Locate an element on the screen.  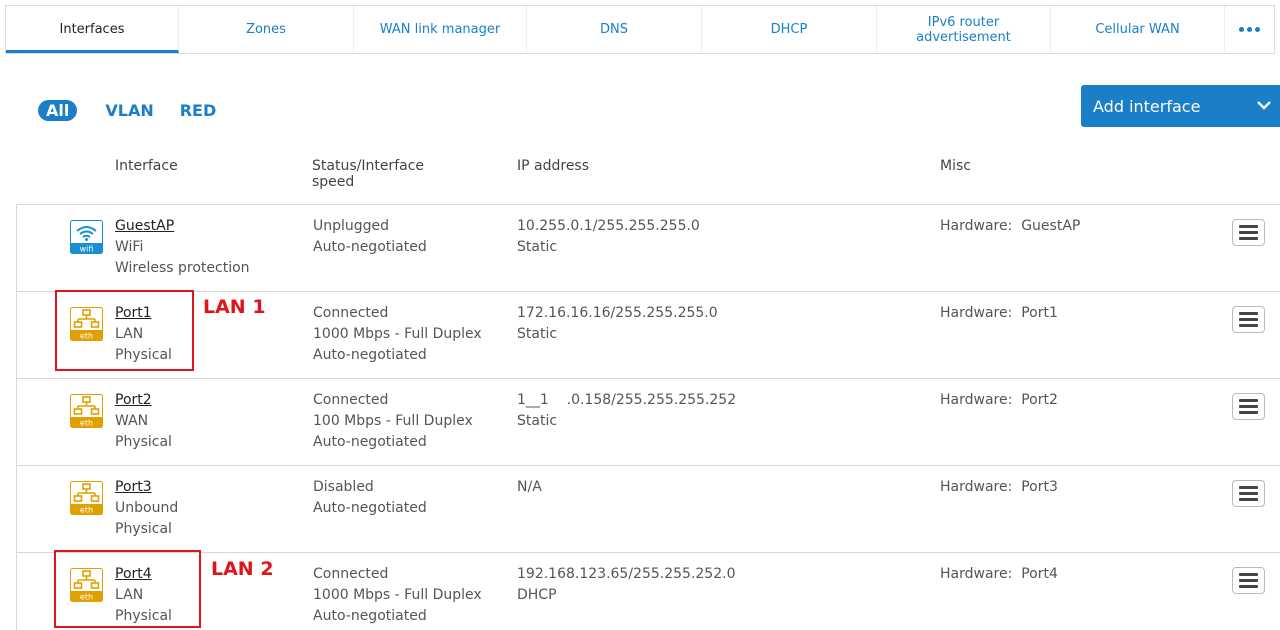
add-interface-label: Add interface is located at coordinates (1147, 106).